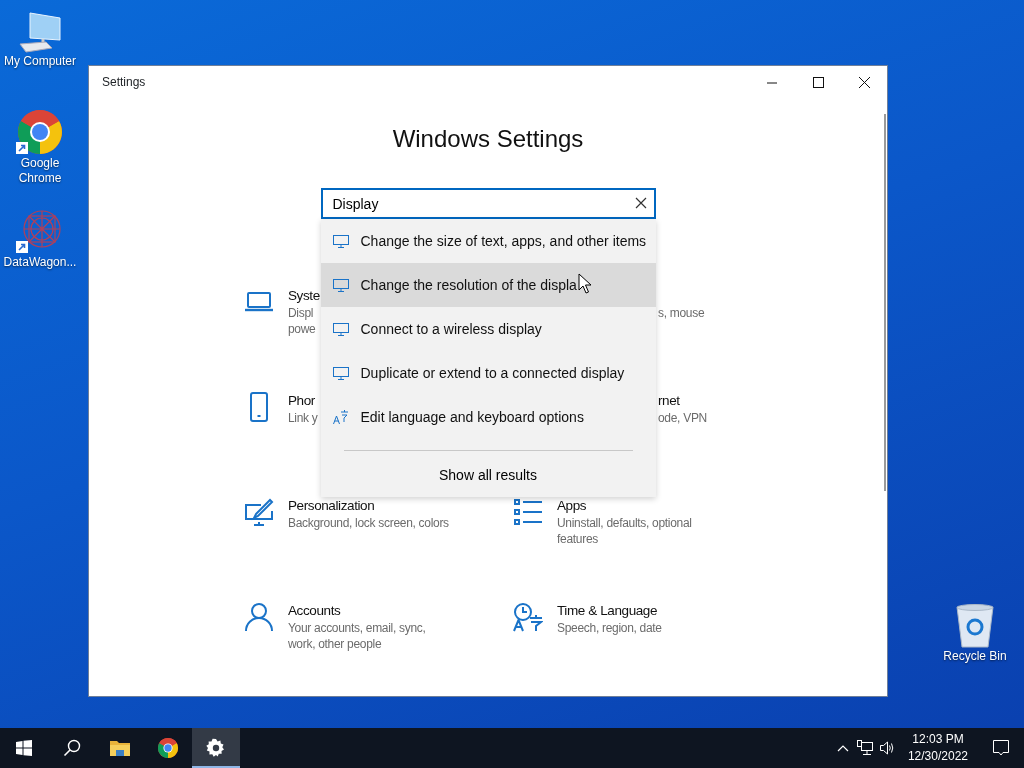 The width and height of the screenshot is (1024, 768). What do you see at coordinates (609, 628) in the screenshot?
I see `category-description: Speech, region, date` at bounding box center [609, 628].